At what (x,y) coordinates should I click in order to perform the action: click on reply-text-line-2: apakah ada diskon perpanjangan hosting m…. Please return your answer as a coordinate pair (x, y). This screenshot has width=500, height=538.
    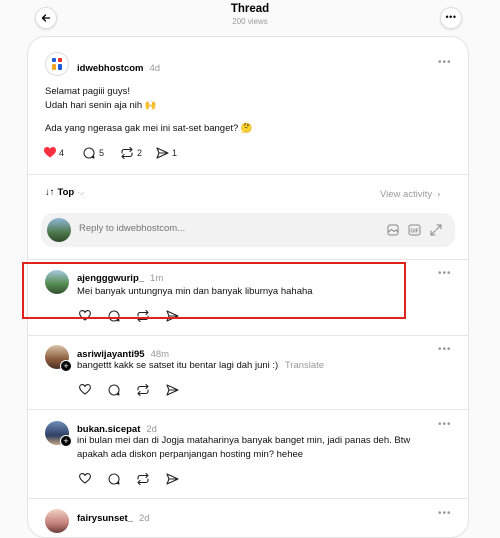
    Looking at the image, I should click on (190, 454).